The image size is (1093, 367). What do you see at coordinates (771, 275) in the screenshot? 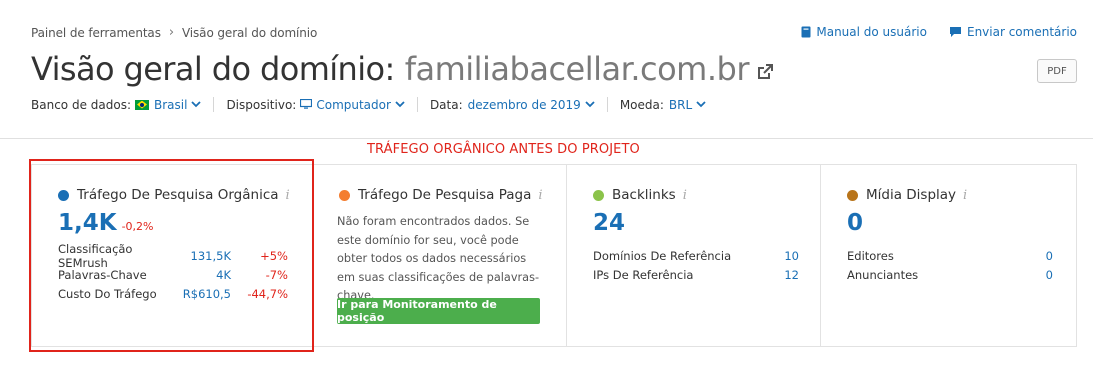
I see `metric-value: 12` at bounding box center [771, 275].